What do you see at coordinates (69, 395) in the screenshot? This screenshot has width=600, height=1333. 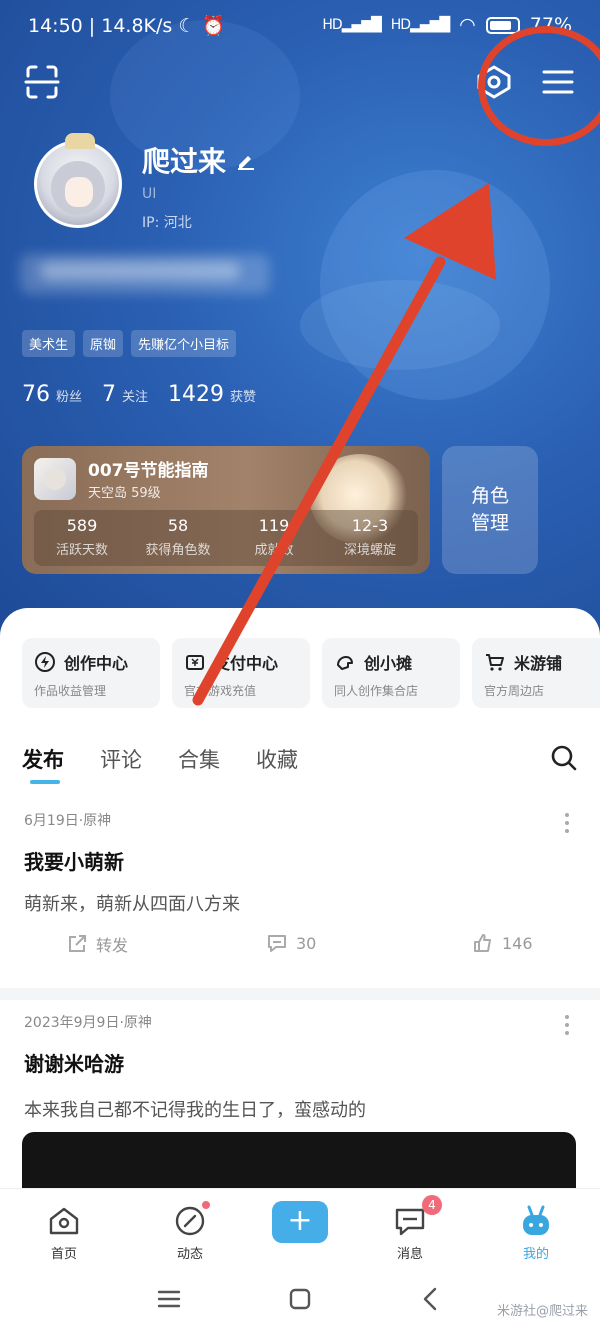 I see `followers-label: 粉丝` at bounding box center [69, 395].